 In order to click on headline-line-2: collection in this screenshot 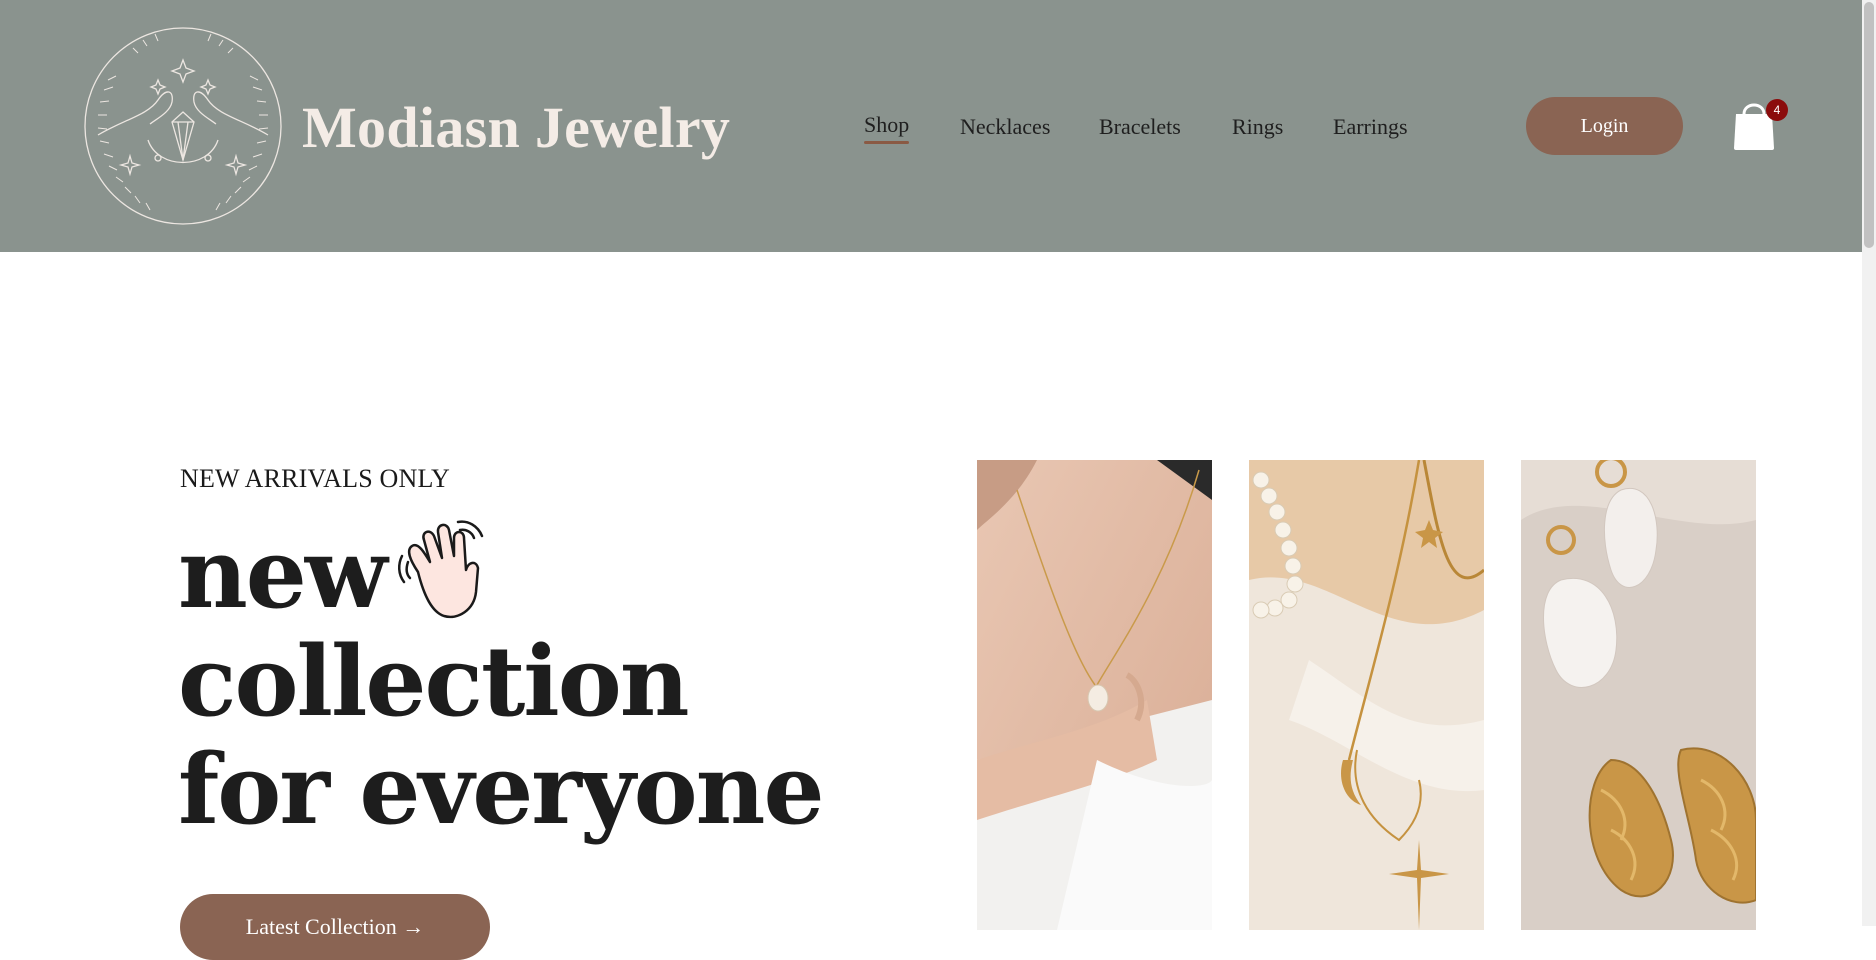, I will do `click(434, 681)`.